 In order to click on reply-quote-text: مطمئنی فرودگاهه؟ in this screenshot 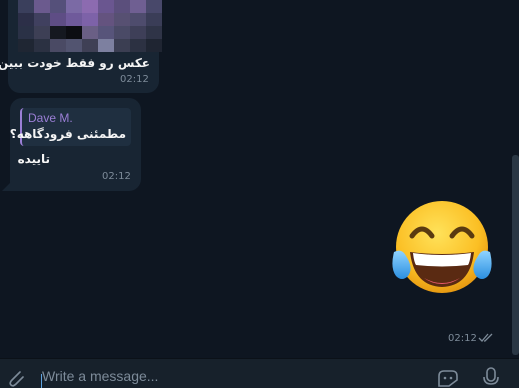, I will do `click(67, 134)`.